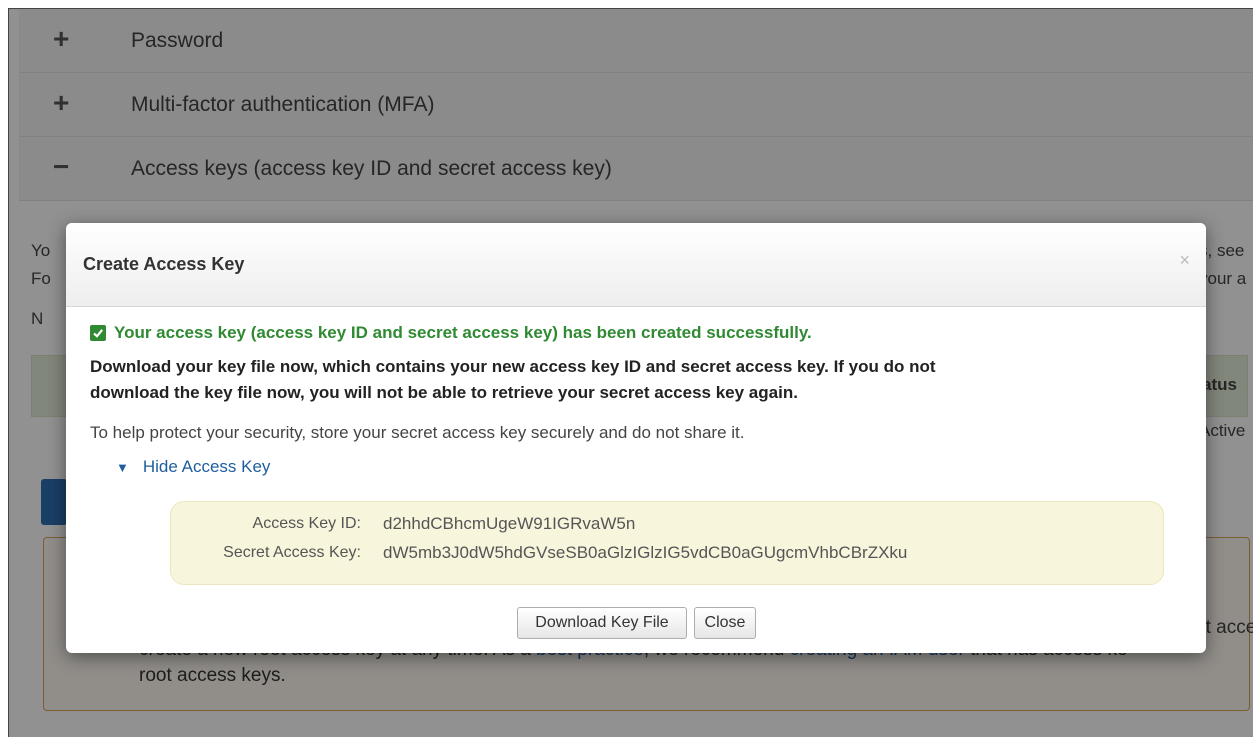 The width and height of the screenshot is (1253, 737). I want to click on triangle-down-icon: ▼, so click(122, 467).